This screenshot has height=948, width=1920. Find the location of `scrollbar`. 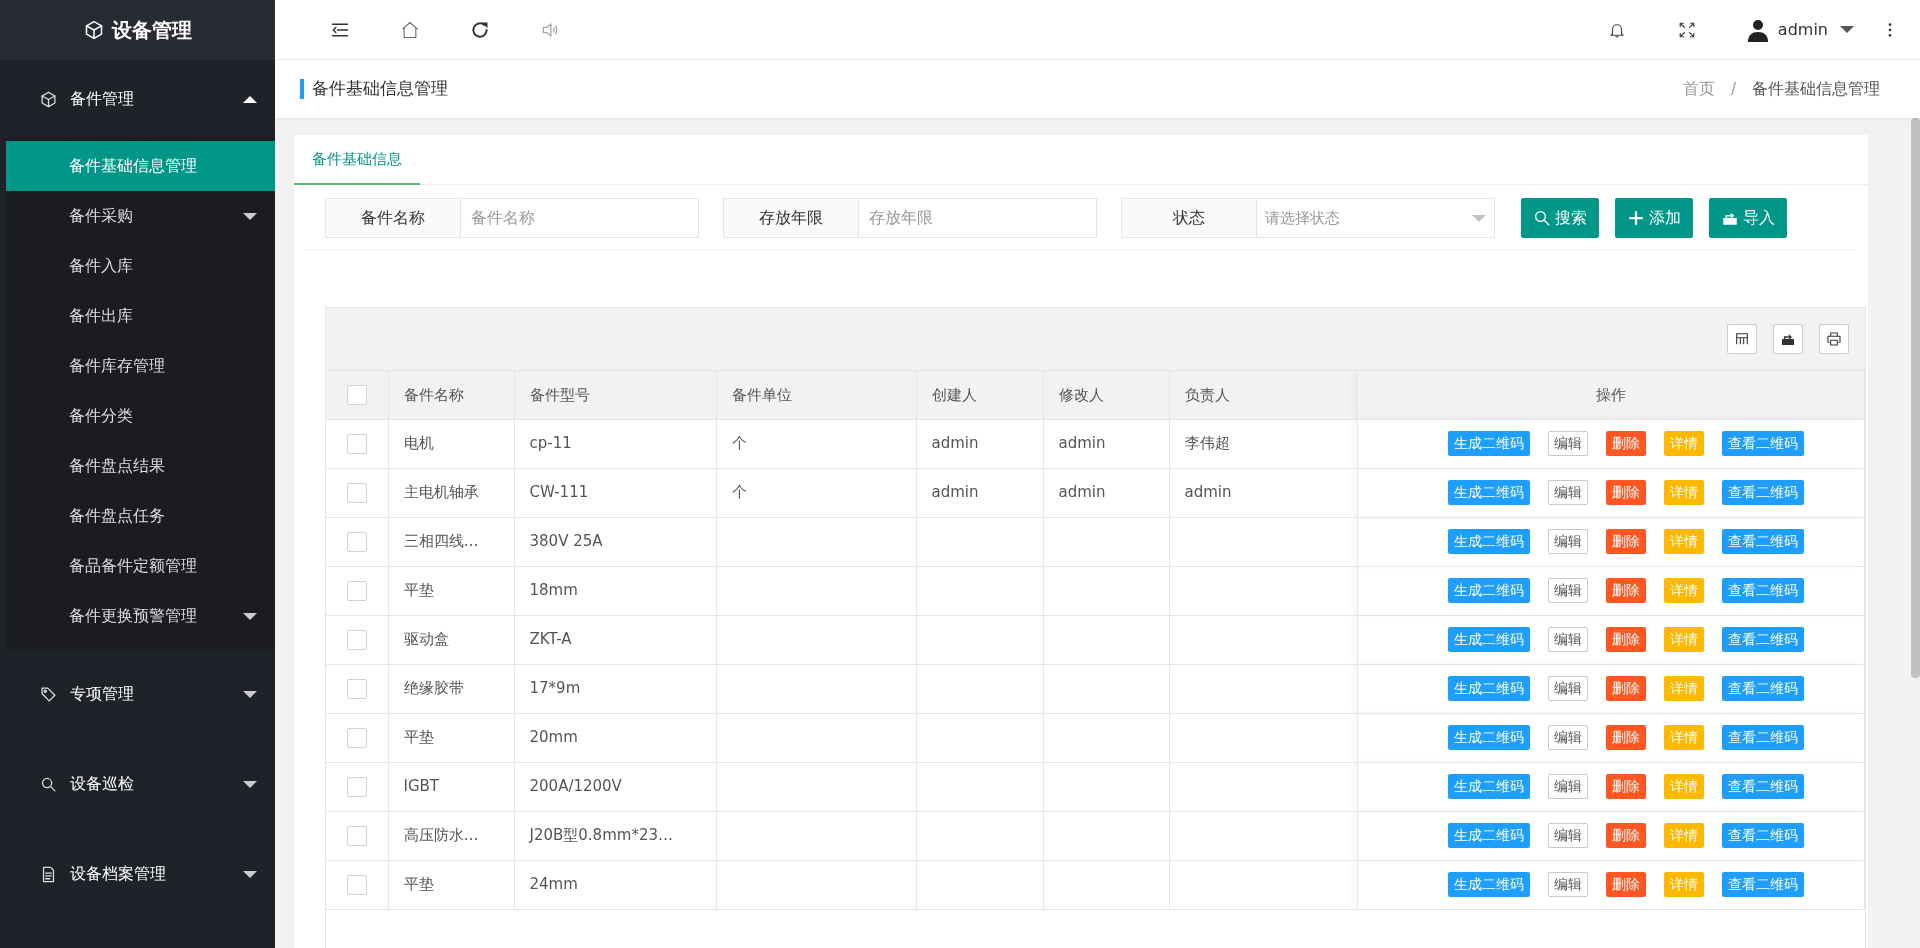

scrollbar is located at coordinates (1915, 533).